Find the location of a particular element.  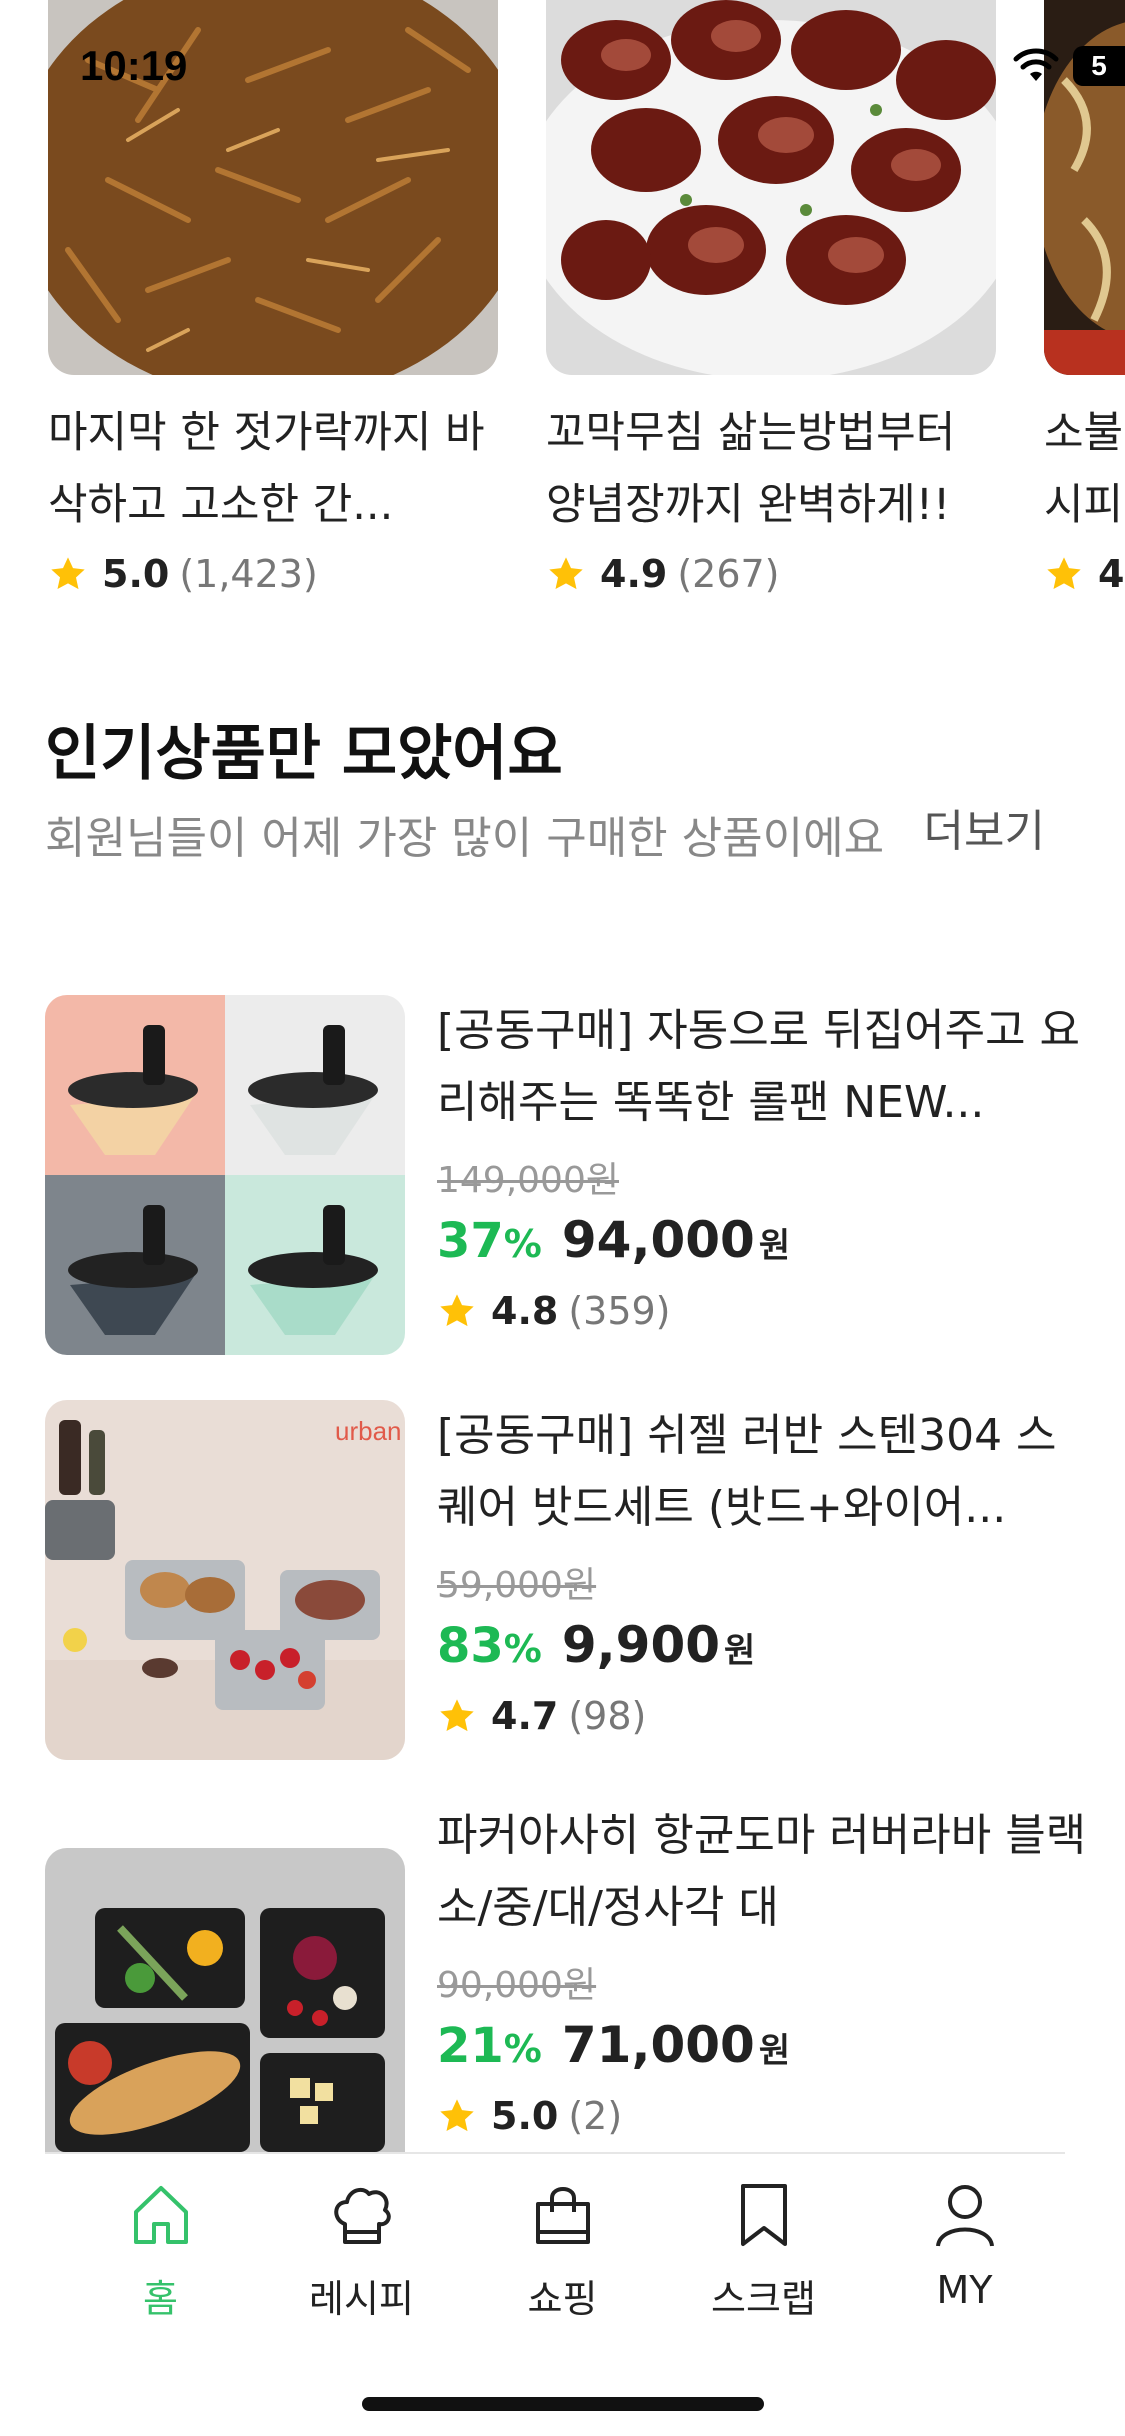

rating-count: (98) is located at coordinates (607, 1716).